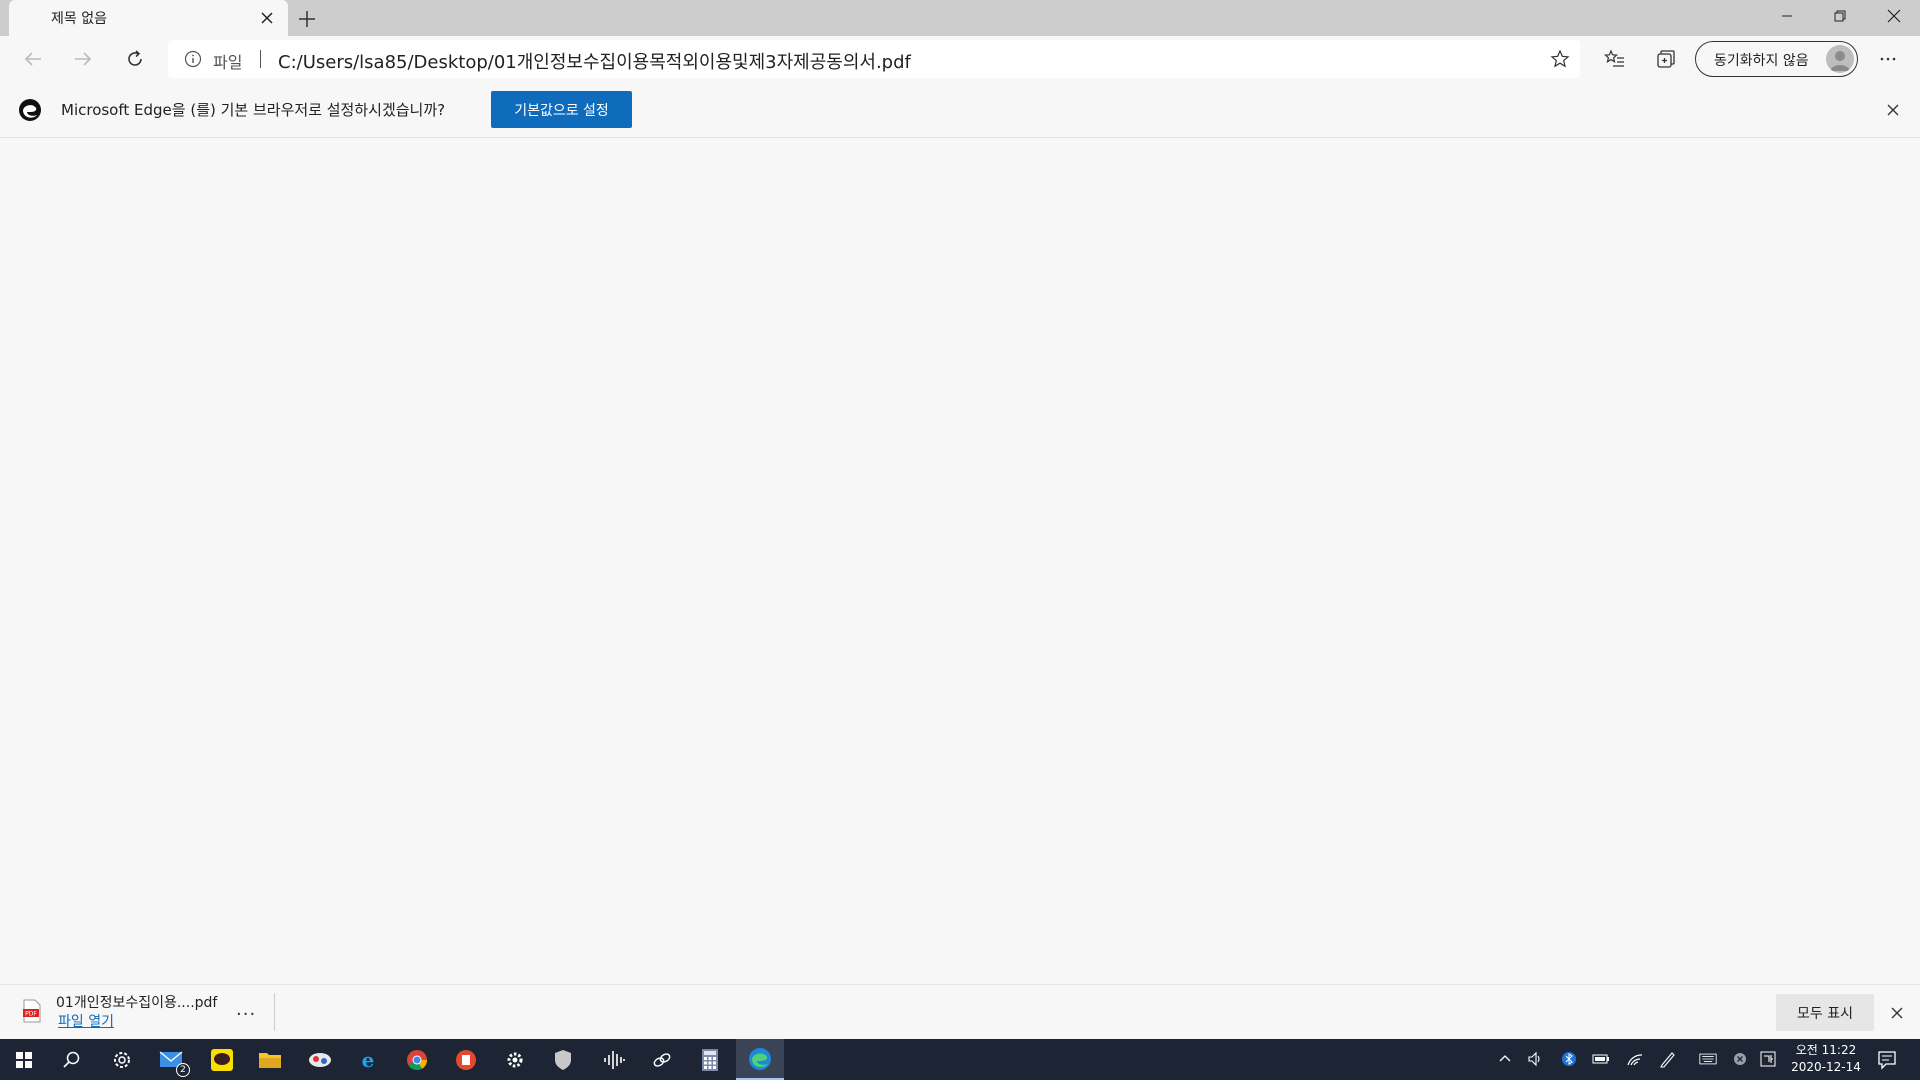  I want to click on shield-icon, so click(563, 1059).